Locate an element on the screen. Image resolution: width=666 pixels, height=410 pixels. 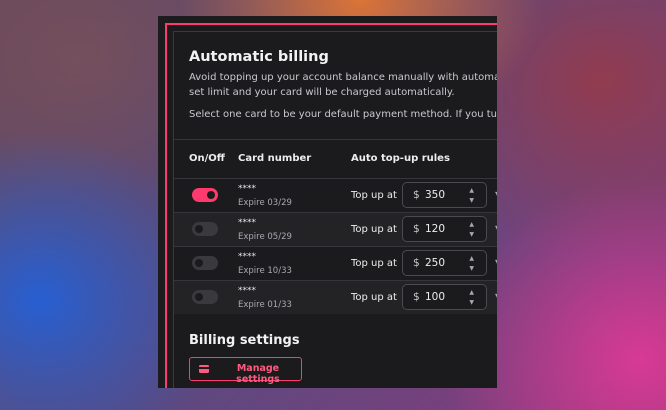
amount-value: 120 is located at coordinates (435, 229).